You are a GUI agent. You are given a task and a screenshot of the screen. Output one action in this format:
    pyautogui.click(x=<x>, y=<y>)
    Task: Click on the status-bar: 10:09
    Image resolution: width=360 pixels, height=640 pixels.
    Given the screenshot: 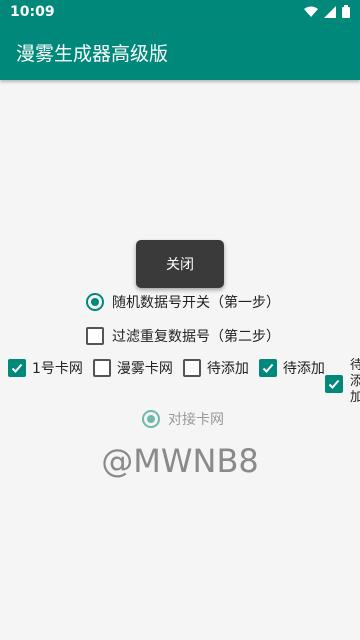 What is the action you would take?
    pyautogui.click(x=180, y=12)
    